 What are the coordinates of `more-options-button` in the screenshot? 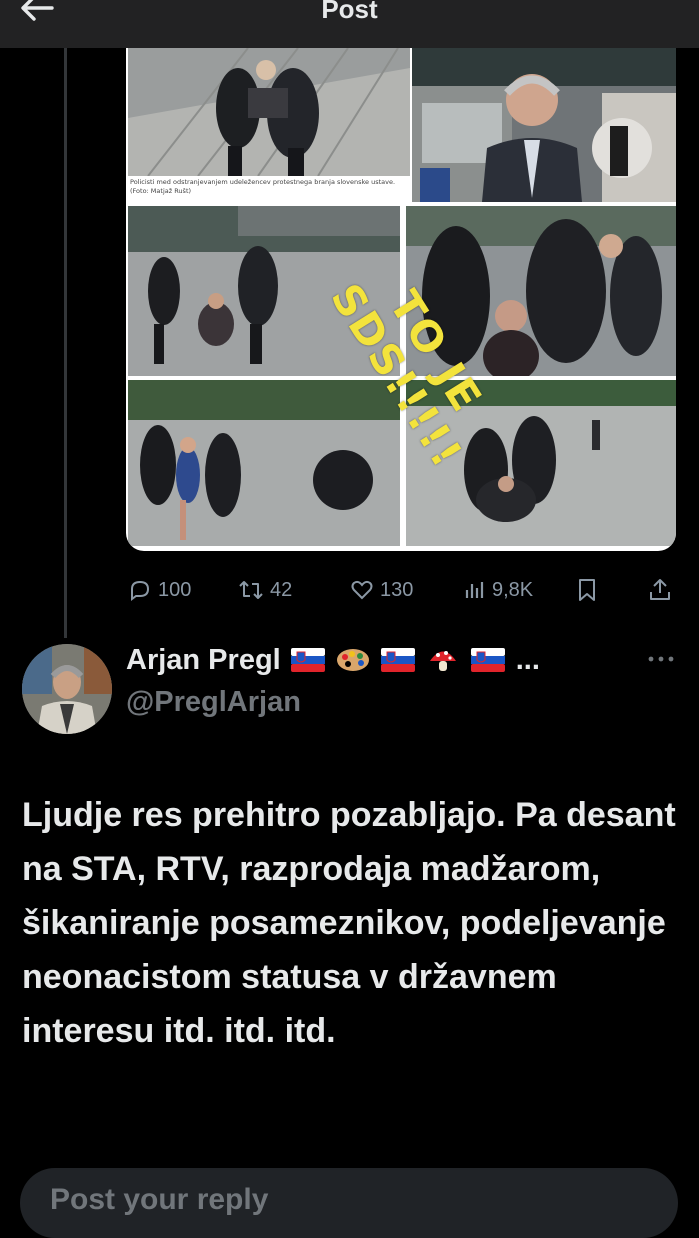 It's located at (661, 659).